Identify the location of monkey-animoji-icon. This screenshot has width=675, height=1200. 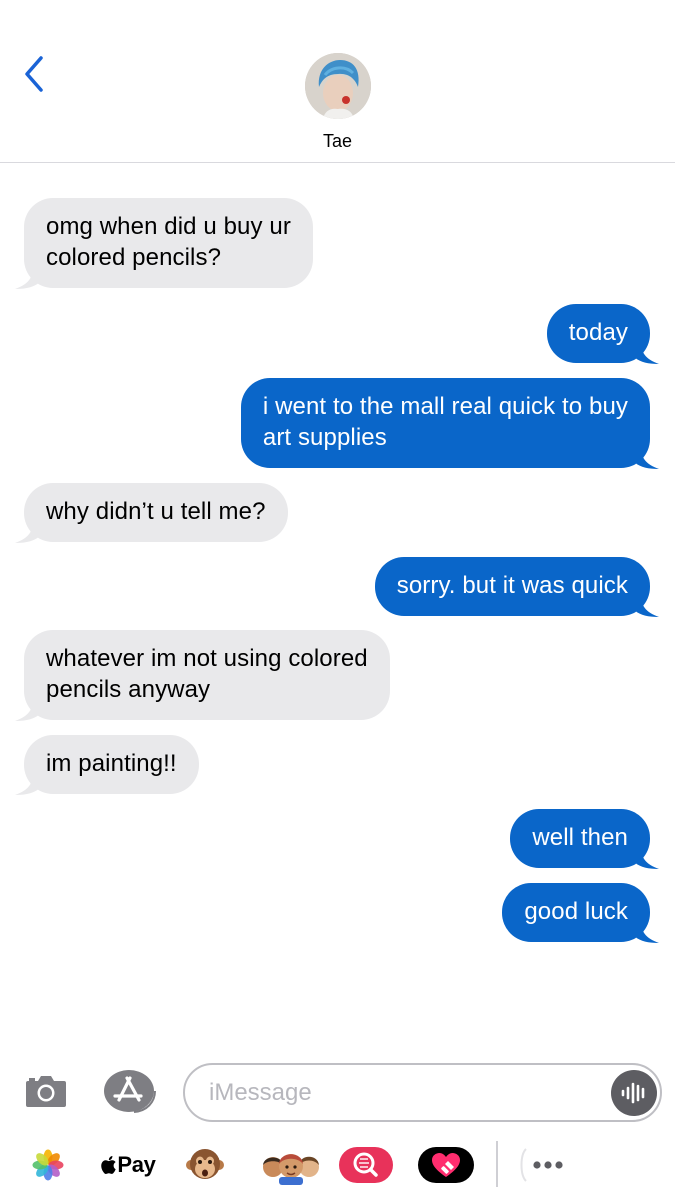
(205, 1164).